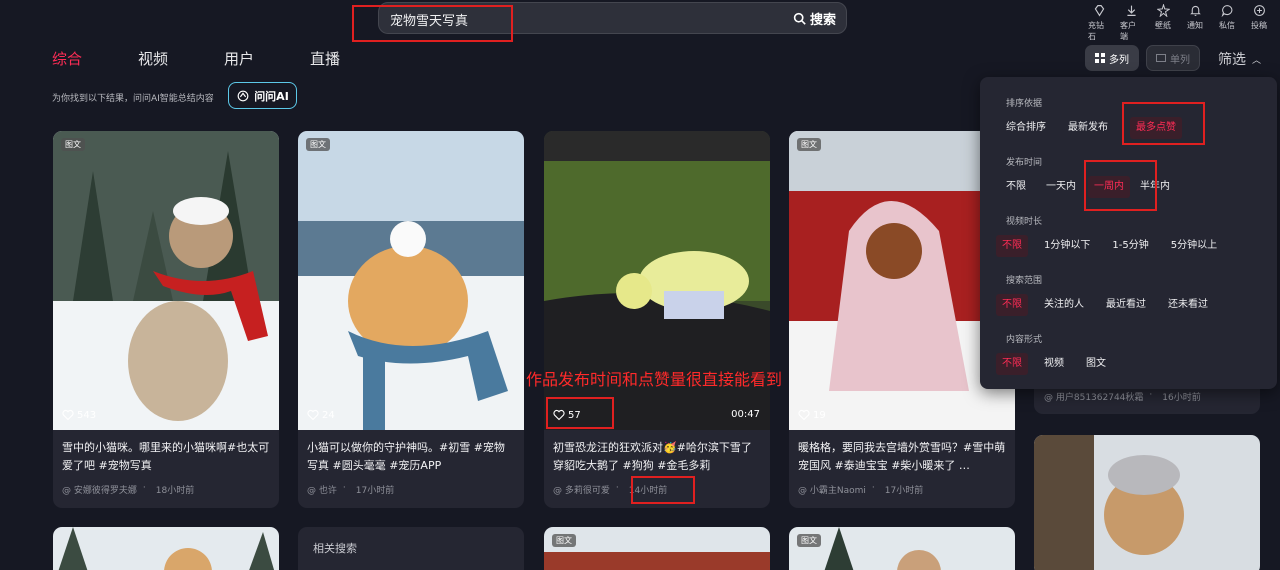  I want to click on filter-option: 1分钟以下, so click(1067, 246).